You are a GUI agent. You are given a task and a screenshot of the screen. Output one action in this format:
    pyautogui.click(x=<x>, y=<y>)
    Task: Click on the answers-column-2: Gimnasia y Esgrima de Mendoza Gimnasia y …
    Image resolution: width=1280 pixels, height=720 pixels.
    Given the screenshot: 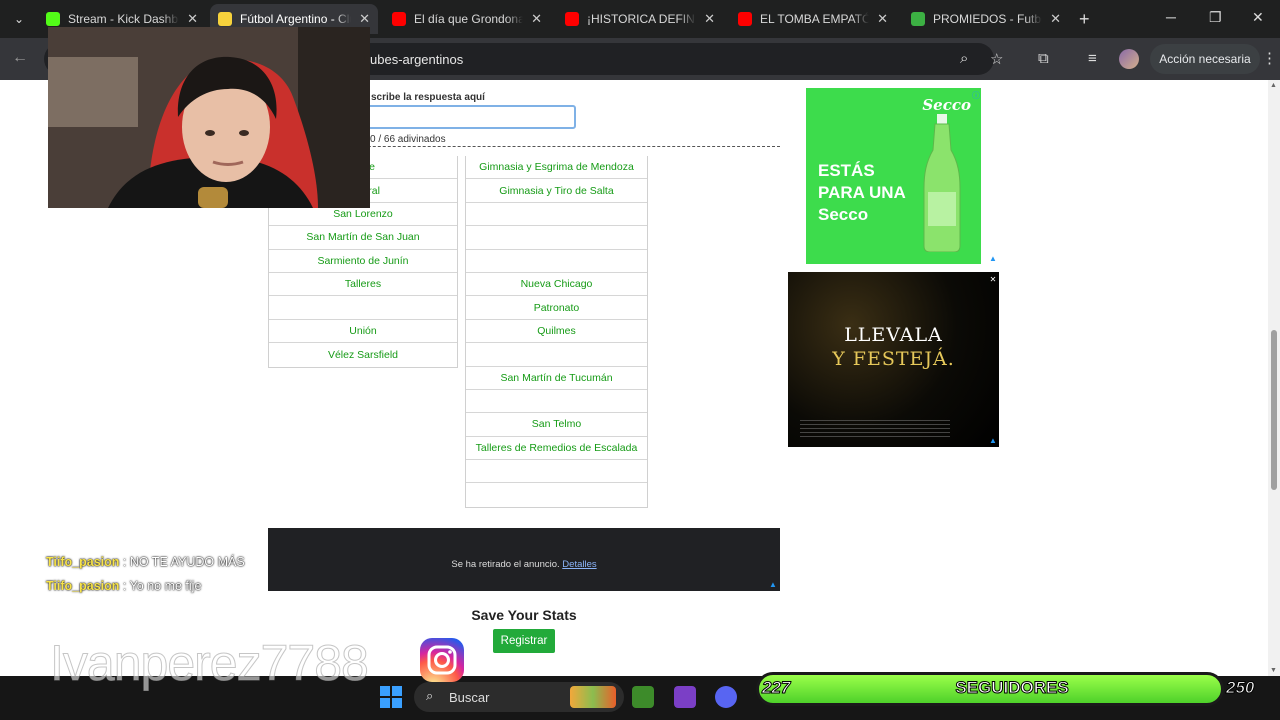 What is the action you would take?
    pyautogui.click(x=556, y=332)
    